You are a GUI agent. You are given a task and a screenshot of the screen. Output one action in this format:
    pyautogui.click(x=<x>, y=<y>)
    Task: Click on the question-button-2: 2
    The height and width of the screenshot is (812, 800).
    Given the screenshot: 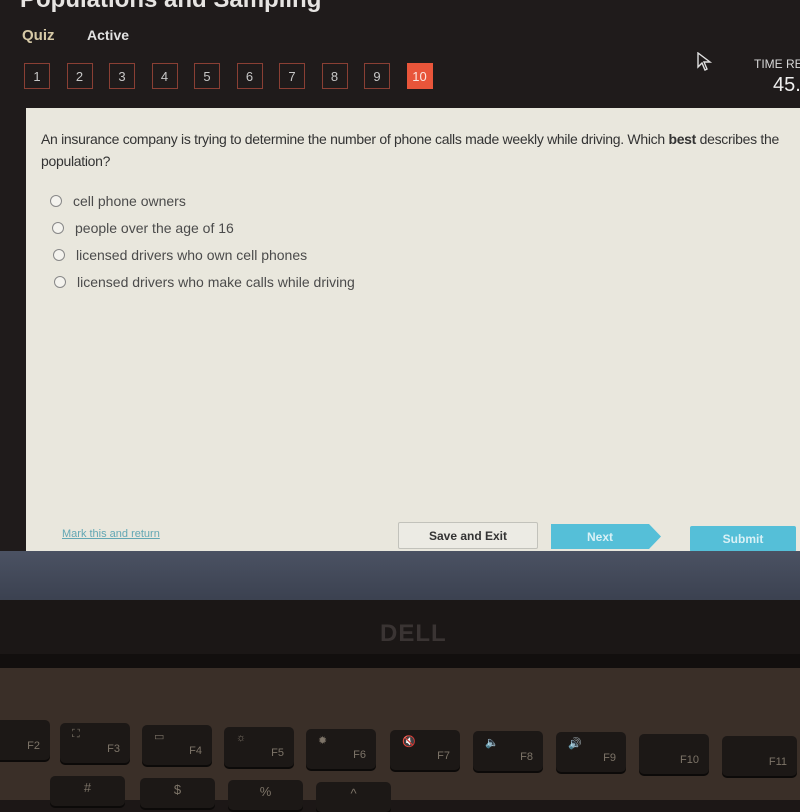 What is the action you would take?
    pyautogui.click(x=79, y=76)
    